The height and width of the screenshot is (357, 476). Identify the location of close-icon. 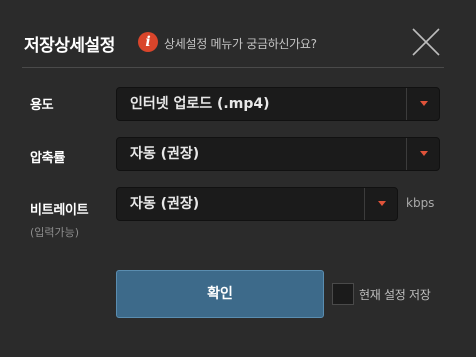
(426, 42).